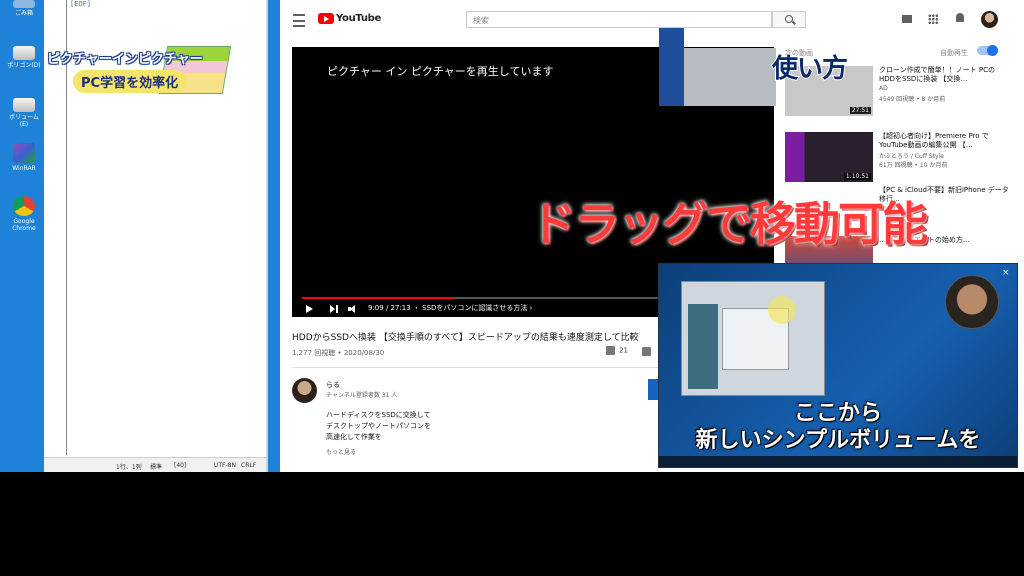 The height and width of the screenshot is (576, 1024). What do you see at coordinates (653, 389) in the screenshot?
I see `subscribe-button` at bounding box center [653, 389].